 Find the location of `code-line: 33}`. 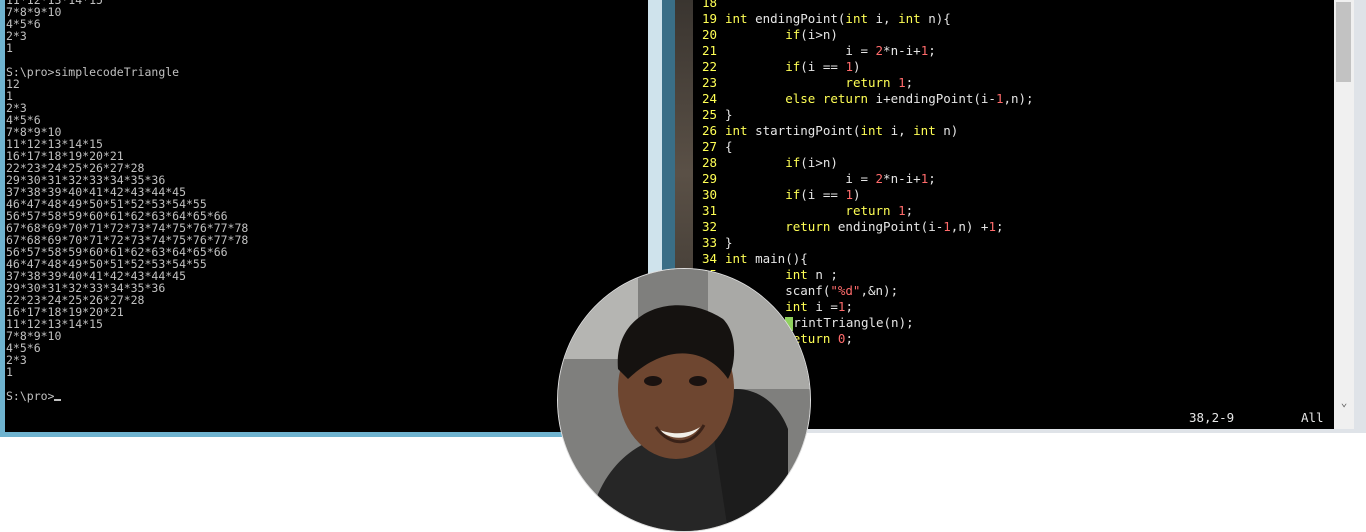

code-line: 33} is located at coordinates (713, 243).